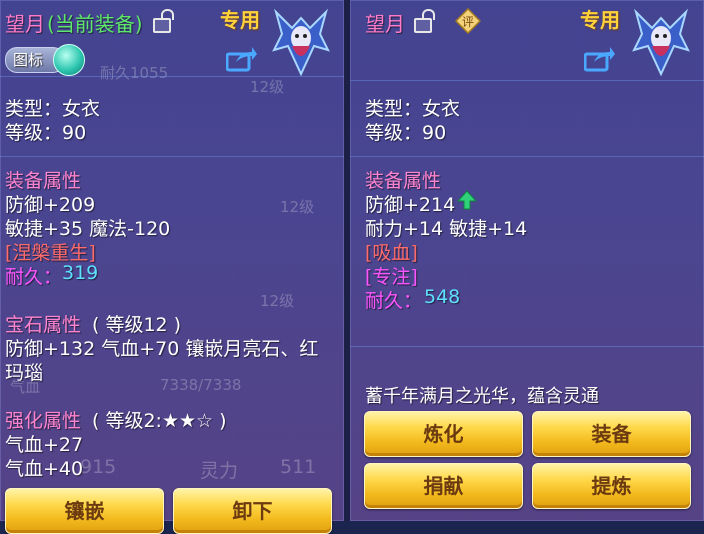 The height and width of the screenshot is (534, 704). What do you see at coordinates (391, 253) in the screenshot?
I see `special-effect: [吸血]` at bounding box center [391, 253].